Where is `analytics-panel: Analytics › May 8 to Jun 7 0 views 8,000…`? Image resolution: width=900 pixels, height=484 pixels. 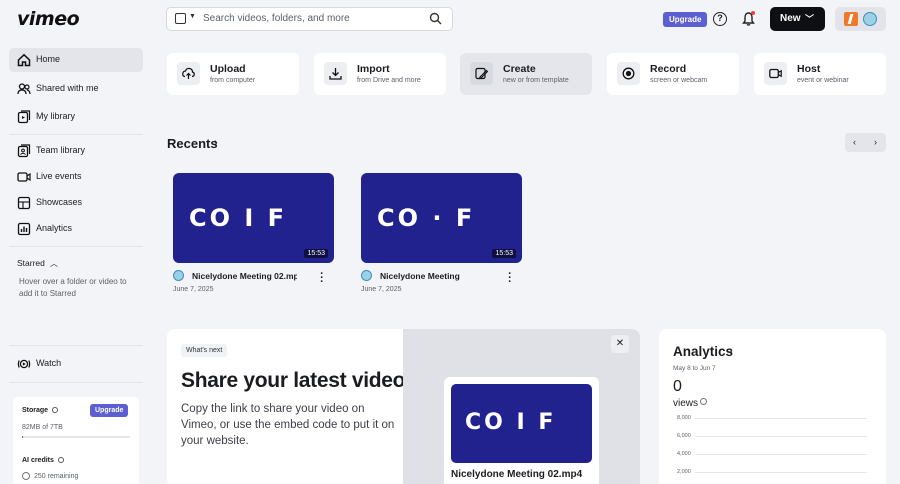 analytics-panel: Analytics › May 8 to Jun 7 0 views 8,000… is located at coordinates (772, 406).